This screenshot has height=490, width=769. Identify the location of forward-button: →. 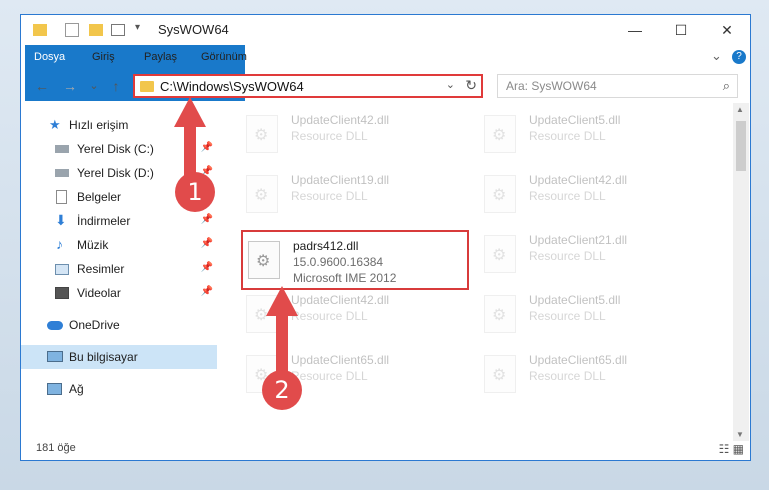
(70, 86).